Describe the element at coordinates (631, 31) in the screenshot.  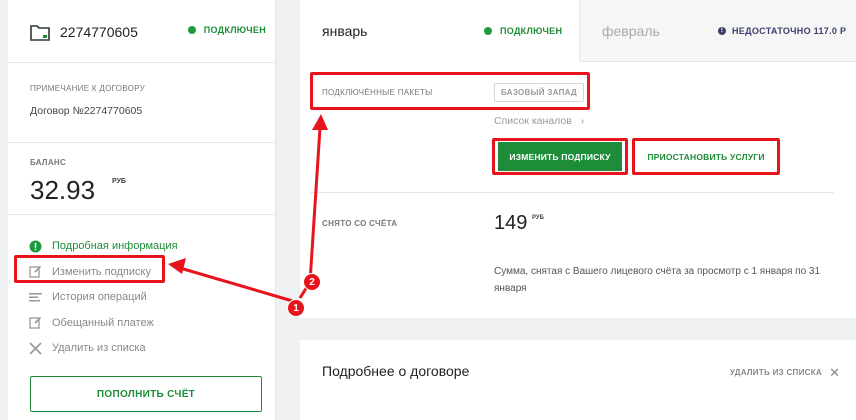
I see `tab-february-title: февраль` at that location.